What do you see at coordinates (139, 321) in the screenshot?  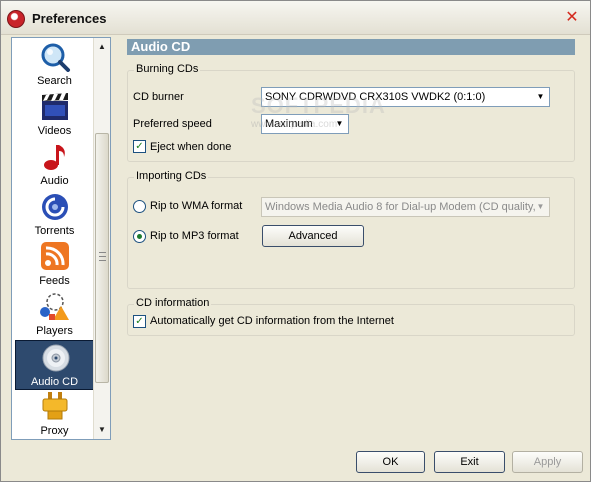 I see `auto-cd-info-checkbox: ✓` at bounding box center [139, 321].